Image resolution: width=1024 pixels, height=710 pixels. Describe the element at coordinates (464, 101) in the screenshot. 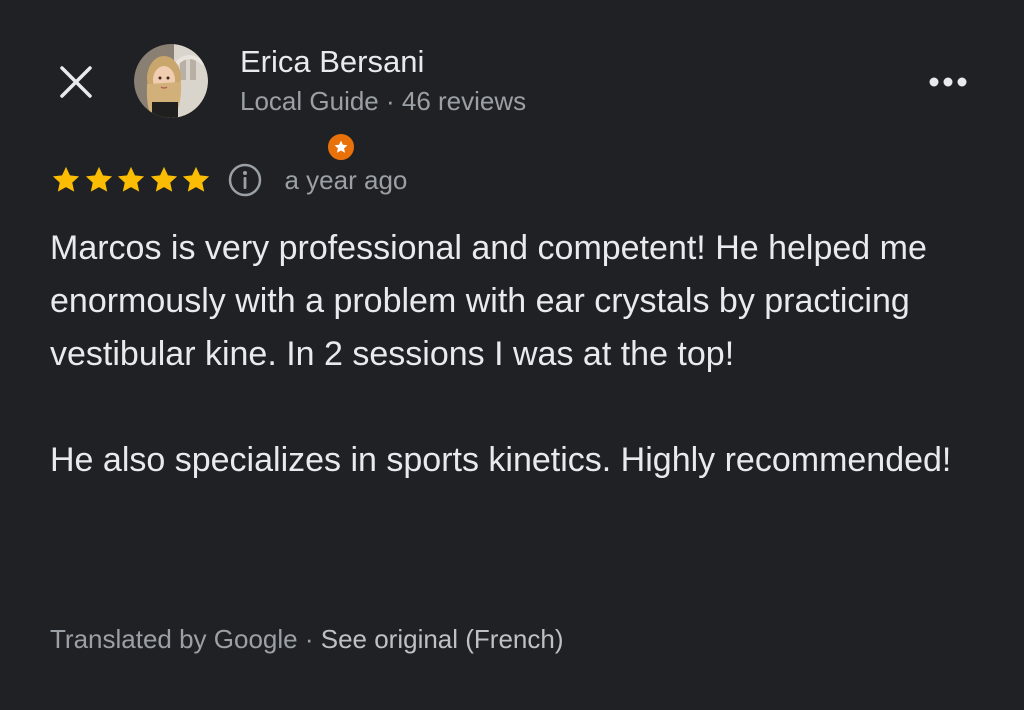

I see `author-review-count: 46 reviews` at that location.